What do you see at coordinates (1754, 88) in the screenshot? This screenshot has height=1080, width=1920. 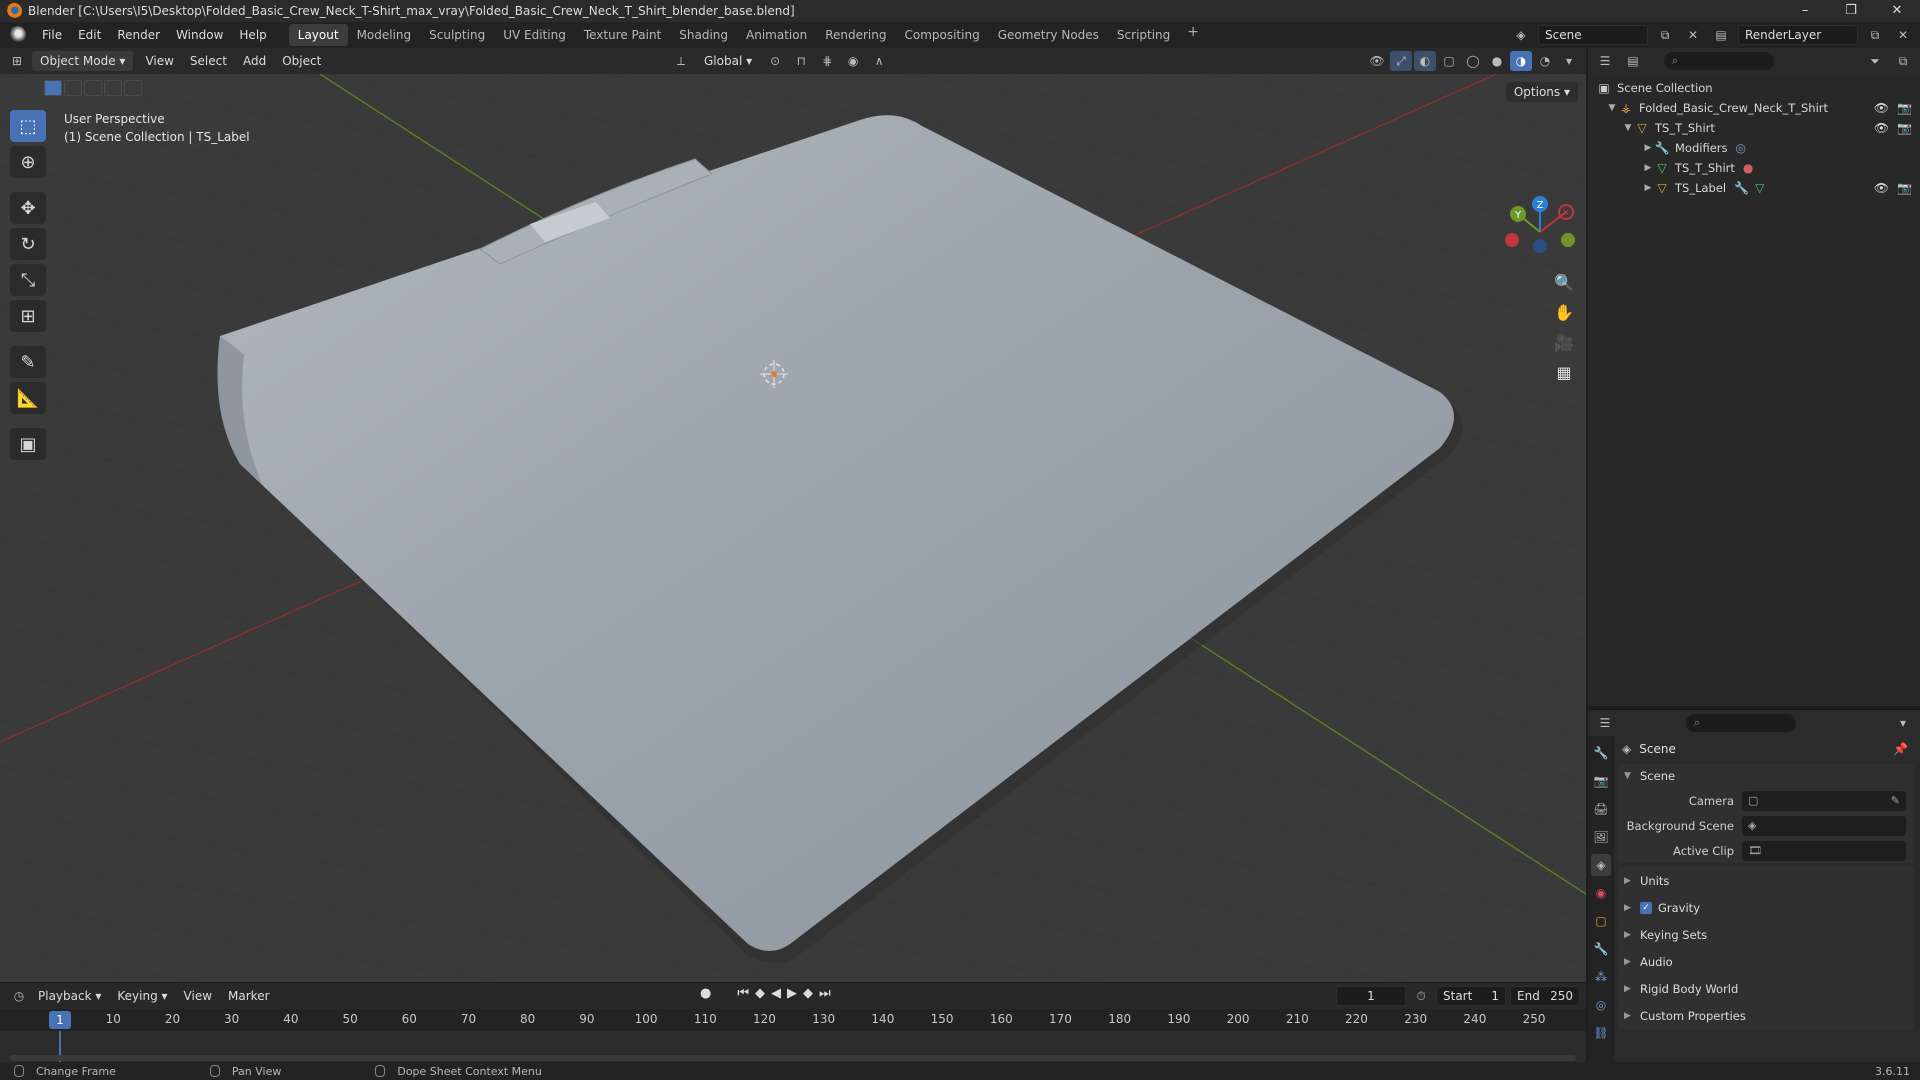 I see `outliner-row-scene-collection: ▣ Scene Collection` at bounding box center [1754, 88].